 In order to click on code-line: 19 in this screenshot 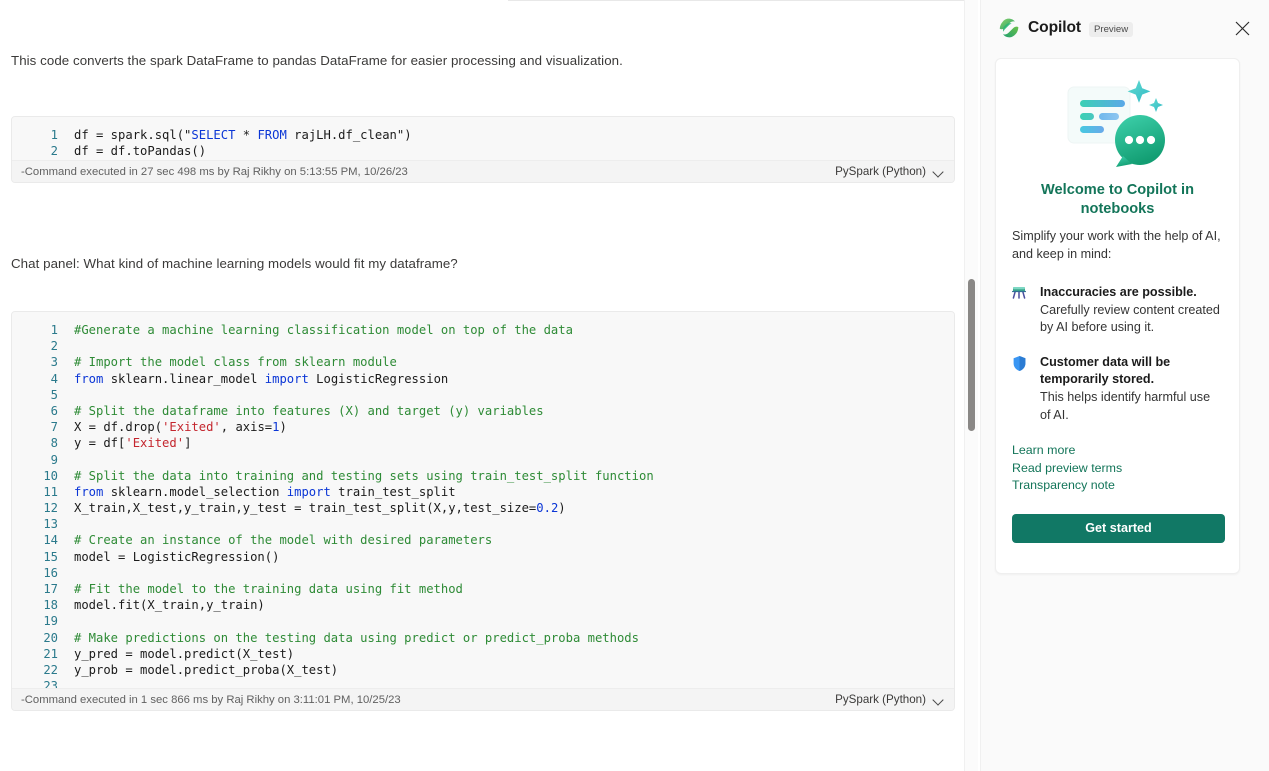, I will do `click(483, 621)`.